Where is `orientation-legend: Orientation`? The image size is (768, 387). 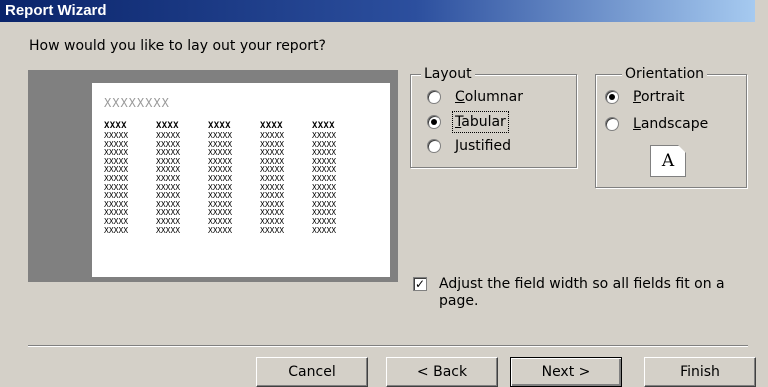 orientation-legend: Orientation is located at coordinates (665, 74).